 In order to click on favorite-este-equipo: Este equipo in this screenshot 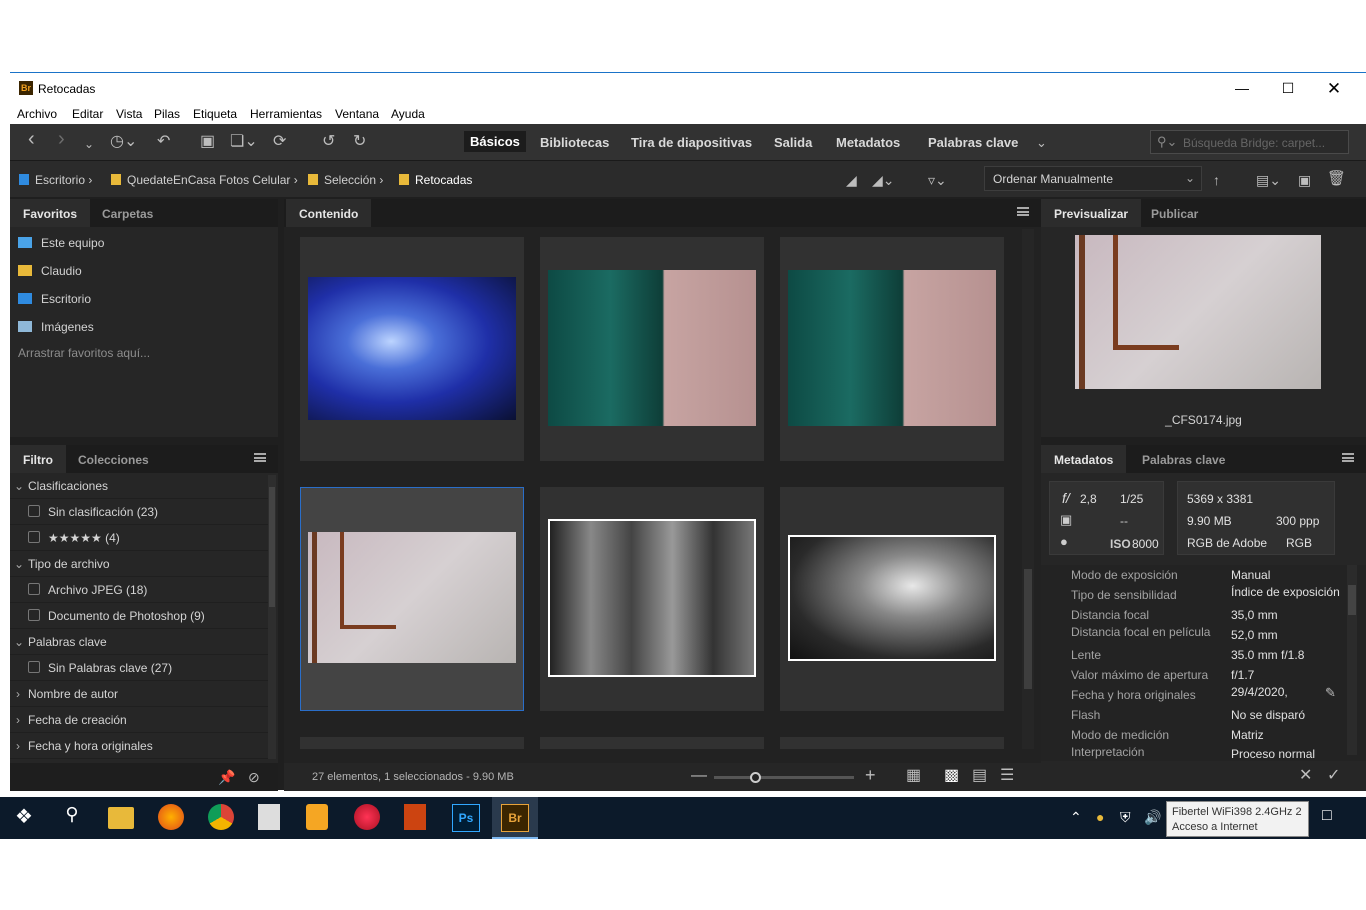, I will do `click(61, 243)`.